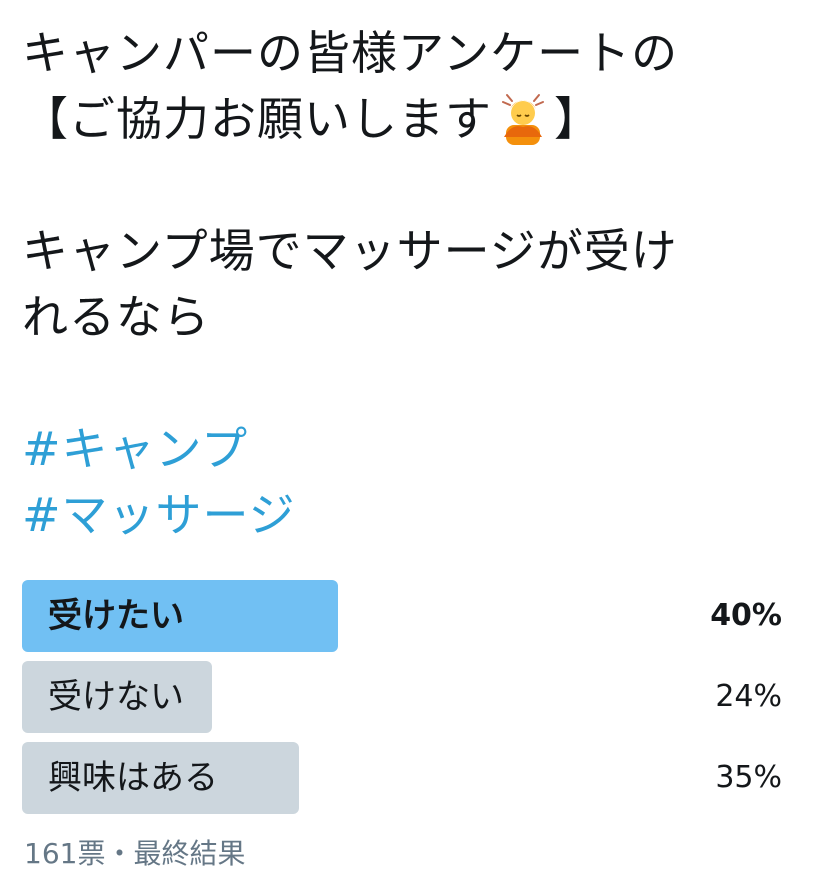 The width and height of the screenshot is (836, 889). I want to click on poll-option: 受けない 24%, so click(407, 697).